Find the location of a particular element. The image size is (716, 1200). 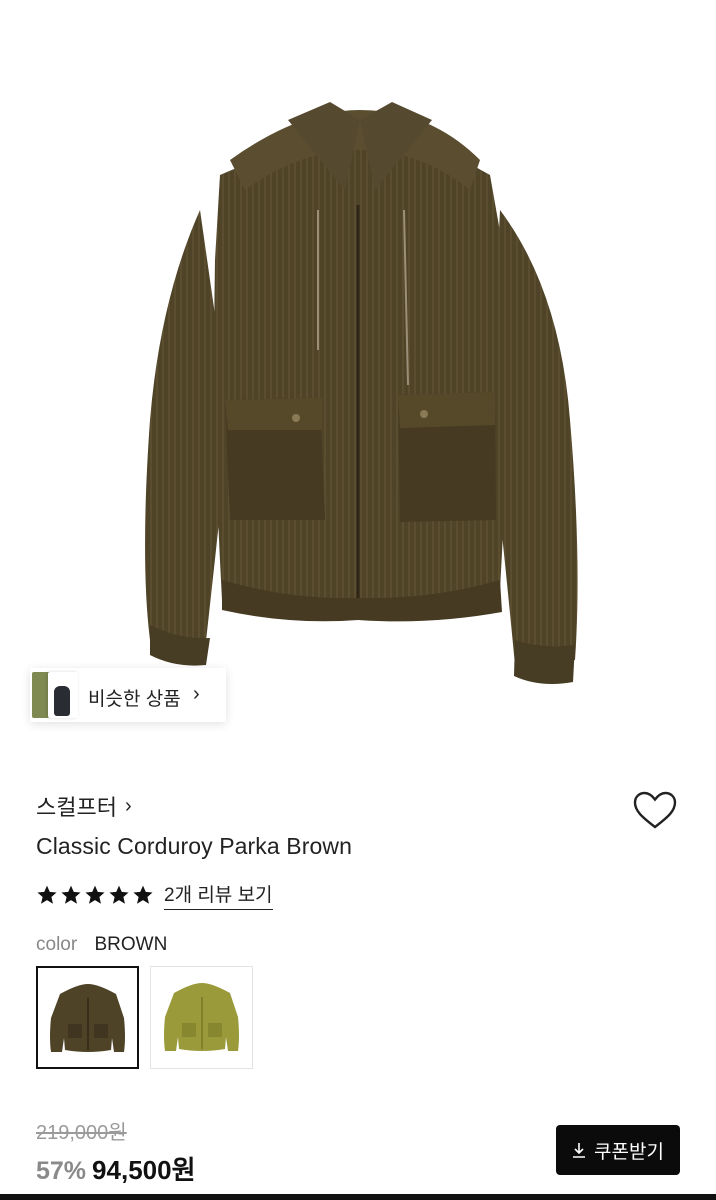

similar-products-button: 비슷한 상품 › is located at coordinates (128, 695).